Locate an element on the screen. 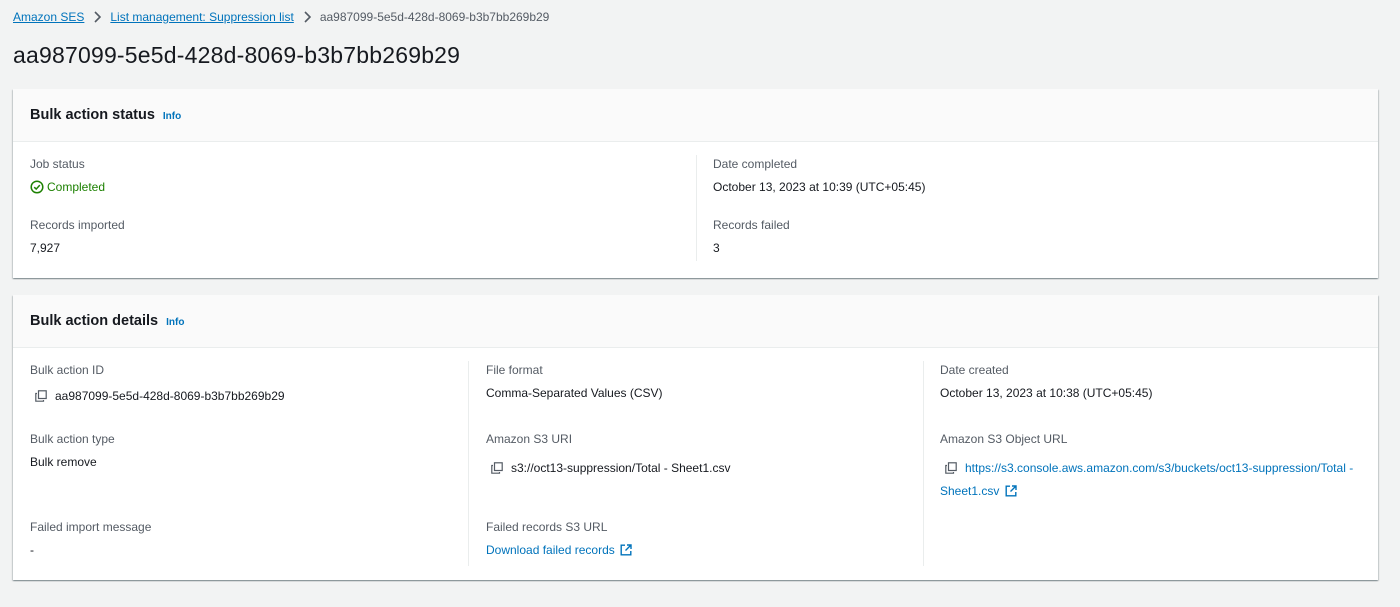  records-imported-field: Records imported 7,927 is located at coordinates (77, 236).